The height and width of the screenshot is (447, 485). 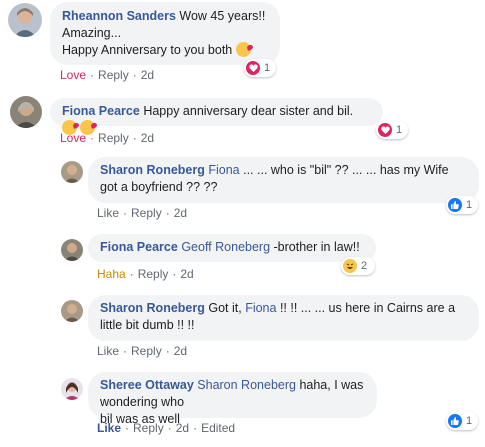 What do you see at coordinates (119, 16) in the screenshot?
I see `comment-author: Rheannon Sanders` at bounding box center [119, 16].